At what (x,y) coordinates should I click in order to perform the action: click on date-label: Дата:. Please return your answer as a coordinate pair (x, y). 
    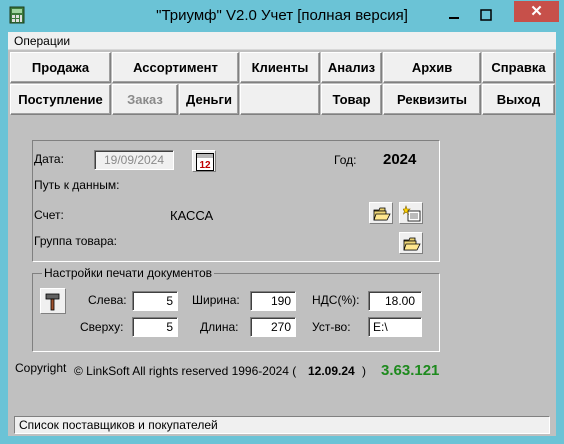
    Looking at the image, I should click on (49, 159).